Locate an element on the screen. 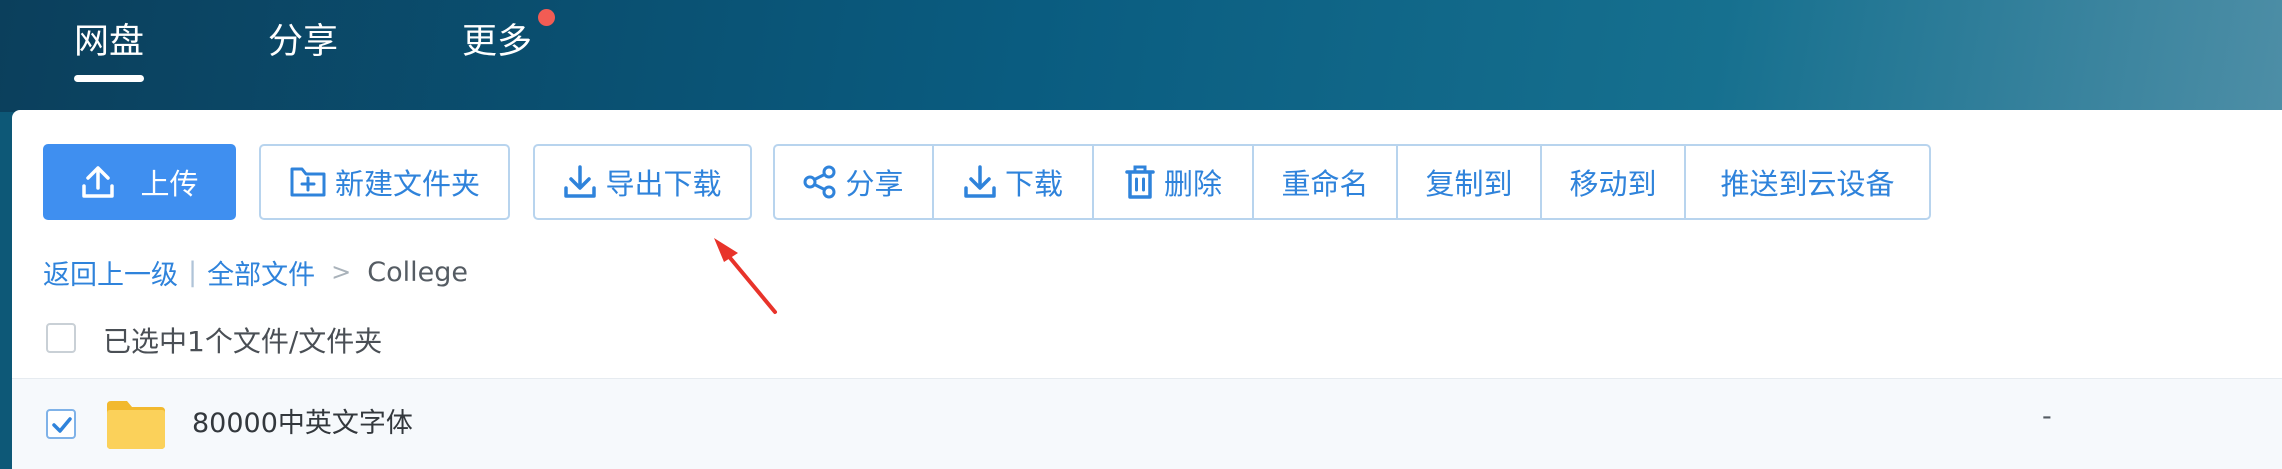 This screenshot has height=469, width=2282. upload-icon is located at coordinates (98, 182).